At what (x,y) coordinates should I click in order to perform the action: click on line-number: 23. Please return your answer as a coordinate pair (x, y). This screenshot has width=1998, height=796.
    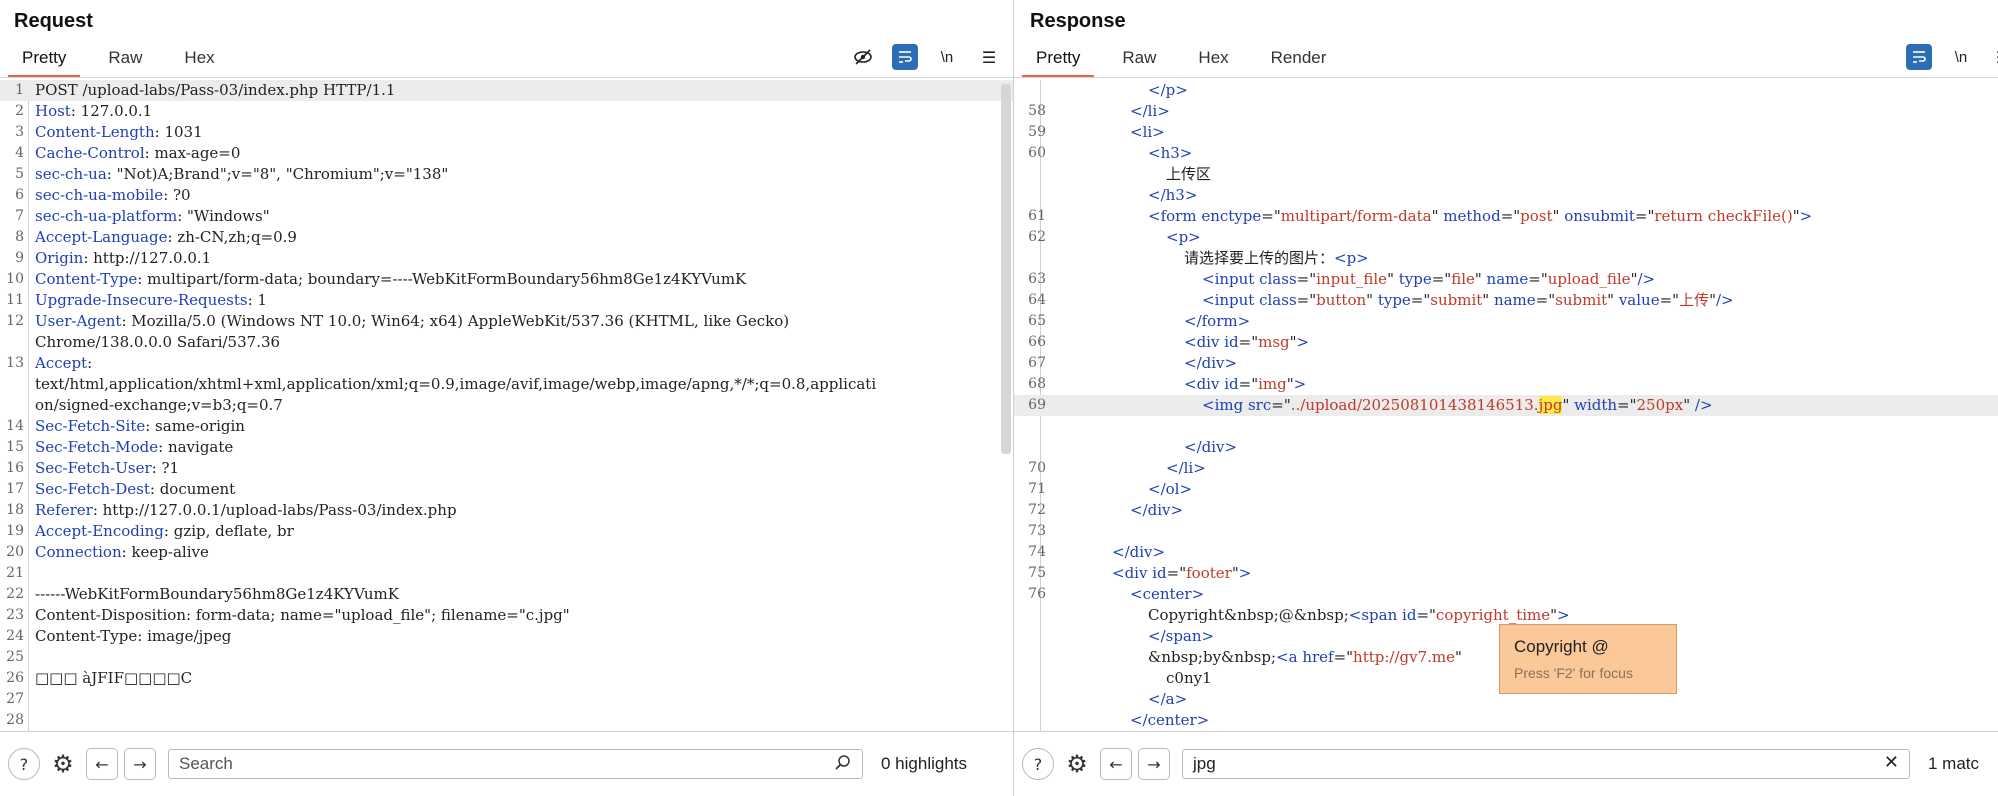
    Looking at the image, I should click on (15, 615).